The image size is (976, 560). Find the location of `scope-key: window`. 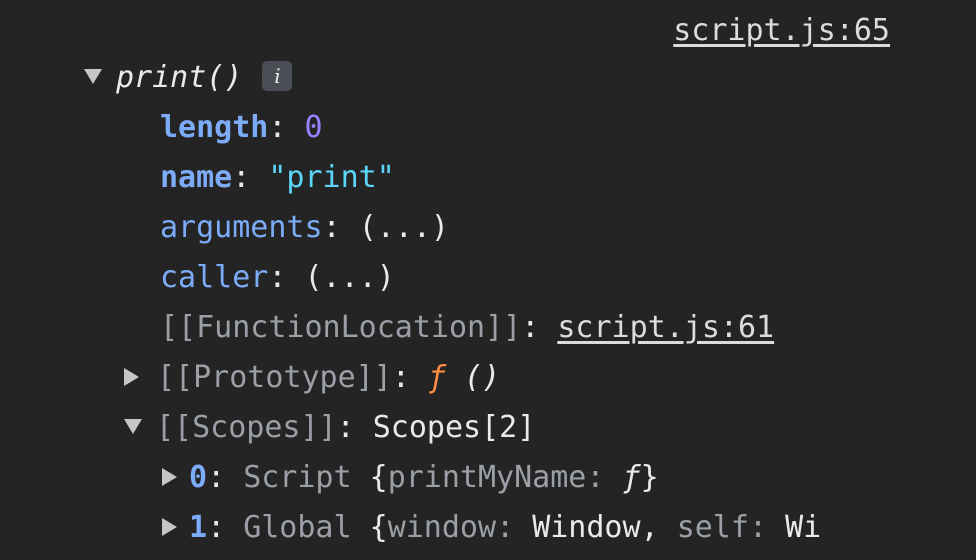

scope-key: window is located at coordinates (442, 527).